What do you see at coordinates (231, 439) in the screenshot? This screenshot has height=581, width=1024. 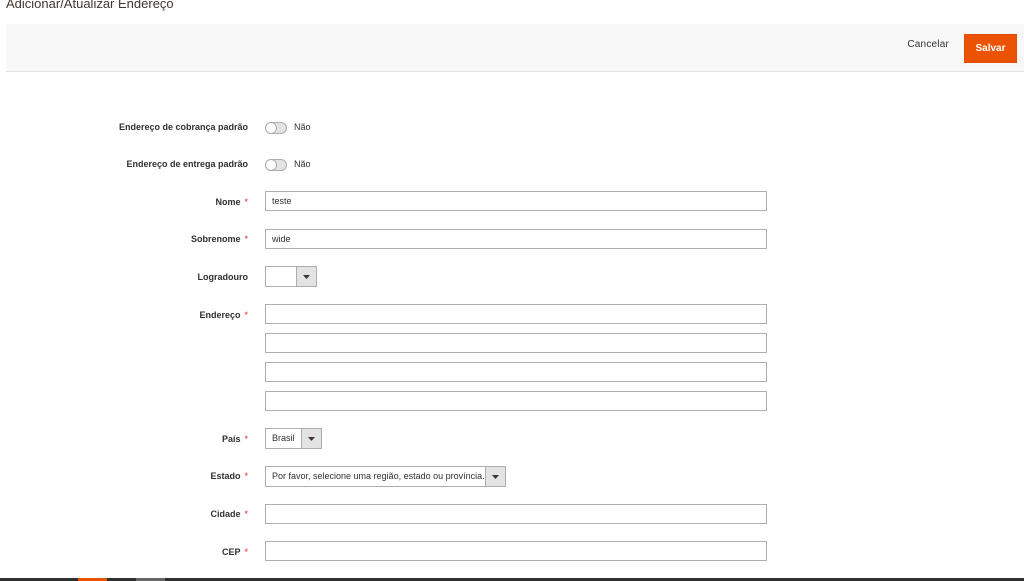 I see `country-label-text: País` at bounding box center [231, 439].